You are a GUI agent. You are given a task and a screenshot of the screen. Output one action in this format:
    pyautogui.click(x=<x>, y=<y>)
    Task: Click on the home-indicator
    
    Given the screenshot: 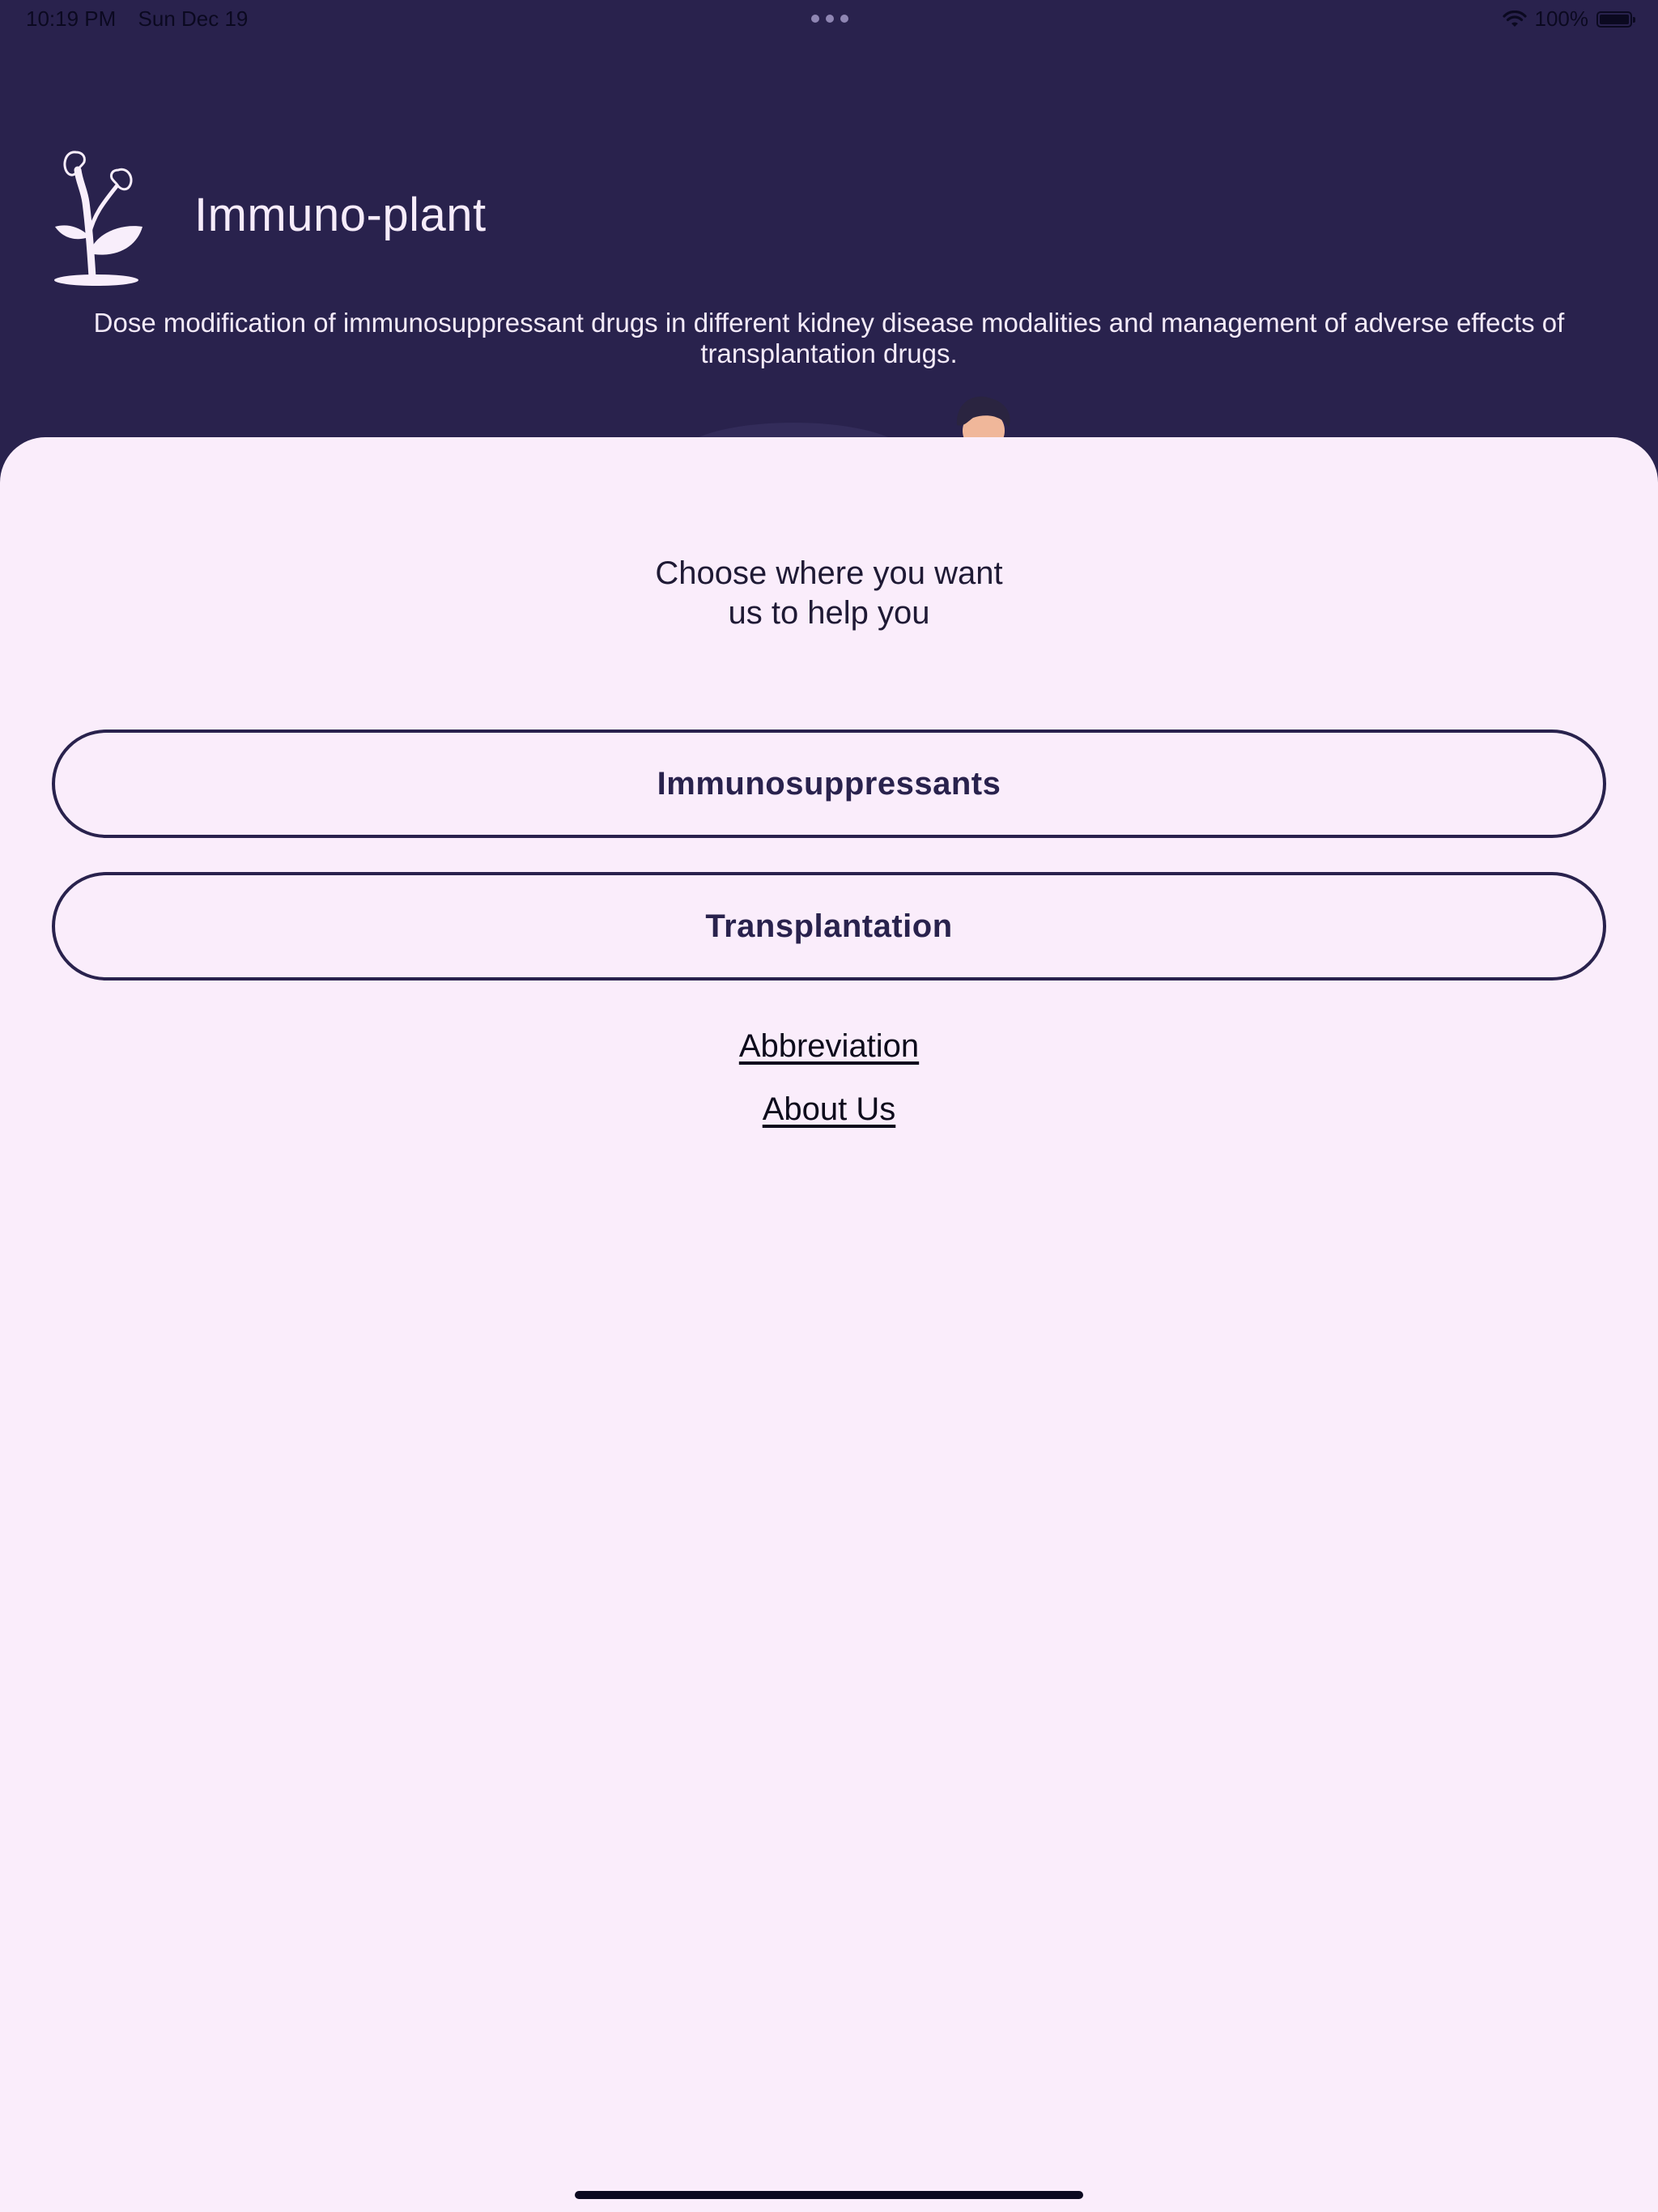 What is the action you would take?
    pyautogui.click(x=829, y=2195)
    